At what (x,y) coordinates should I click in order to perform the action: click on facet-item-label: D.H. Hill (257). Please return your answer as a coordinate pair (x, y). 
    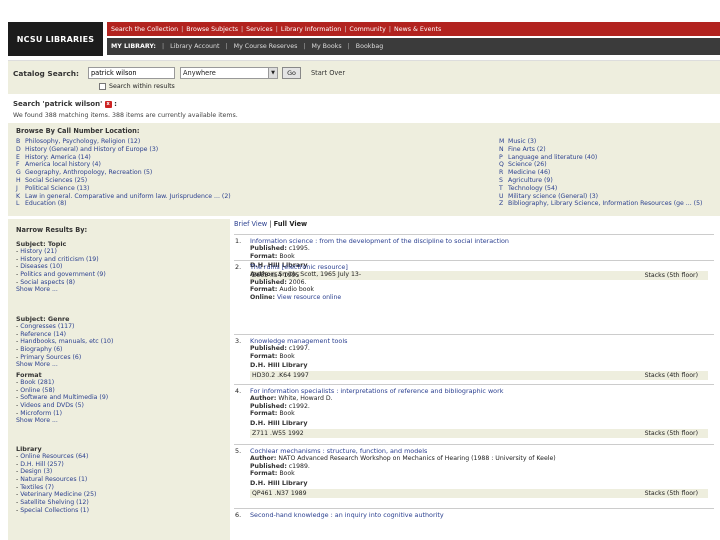
    Looking at the image, I should click on (42, 464).